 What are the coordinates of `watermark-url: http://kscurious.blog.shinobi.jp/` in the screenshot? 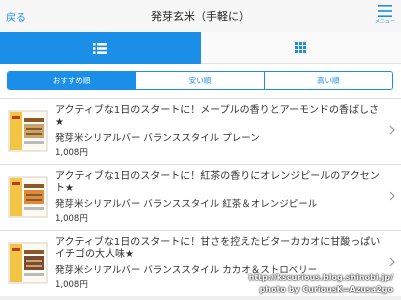 It's located at (320, 277).